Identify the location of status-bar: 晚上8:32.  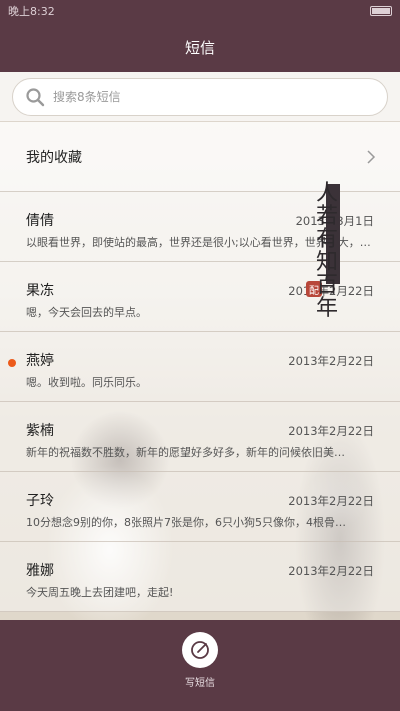
(200, 11).